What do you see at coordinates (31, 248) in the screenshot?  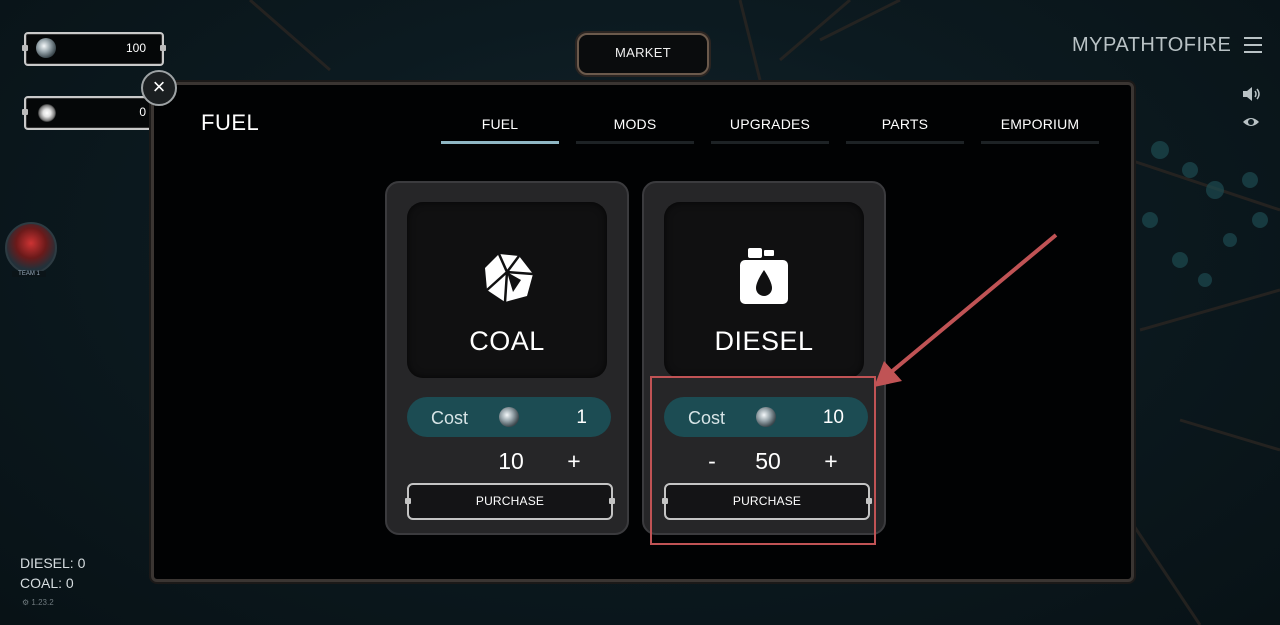 I see `team-avatar` at bounding box center [31, 248].